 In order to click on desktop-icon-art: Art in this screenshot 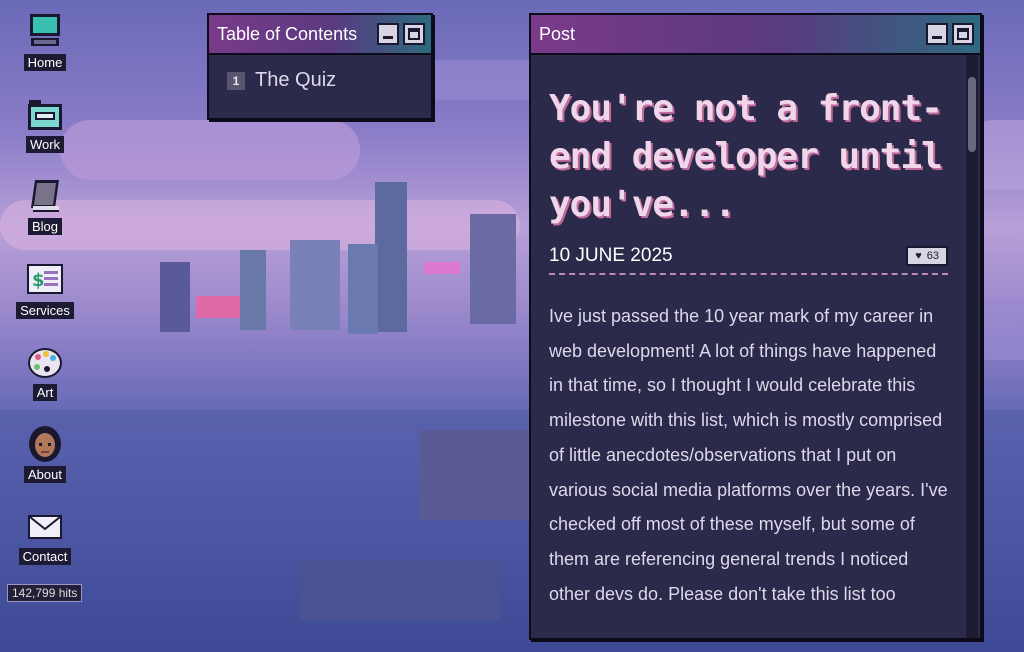, I will do `click(45, 371)`.